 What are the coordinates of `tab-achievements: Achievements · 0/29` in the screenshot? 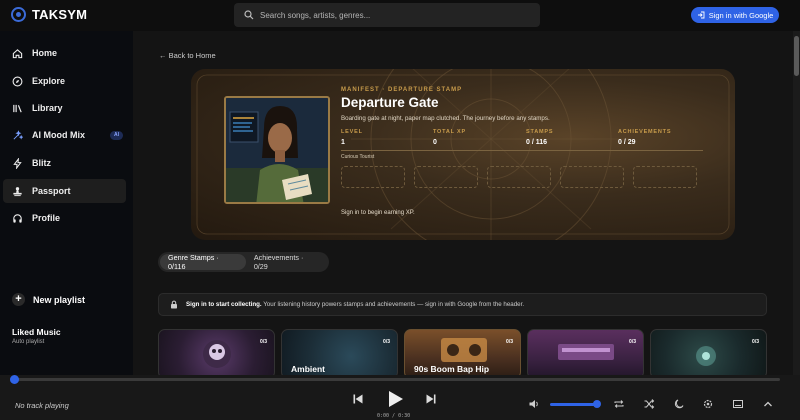 It's located at (286, 262).